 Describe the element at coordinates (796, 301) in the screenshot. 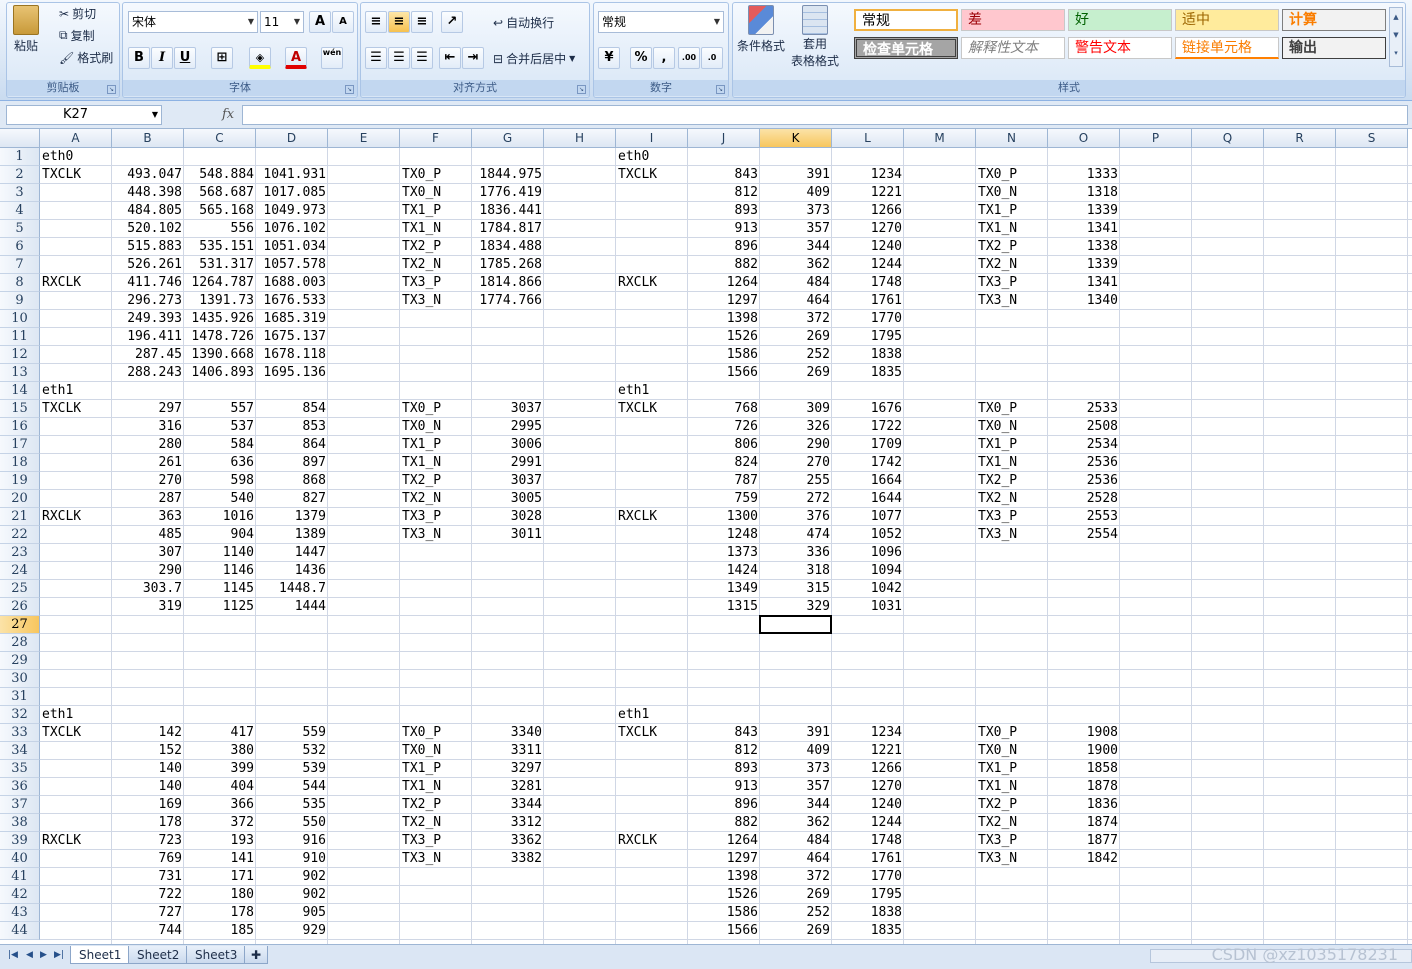

I see `cell-k9: 464` at that location.